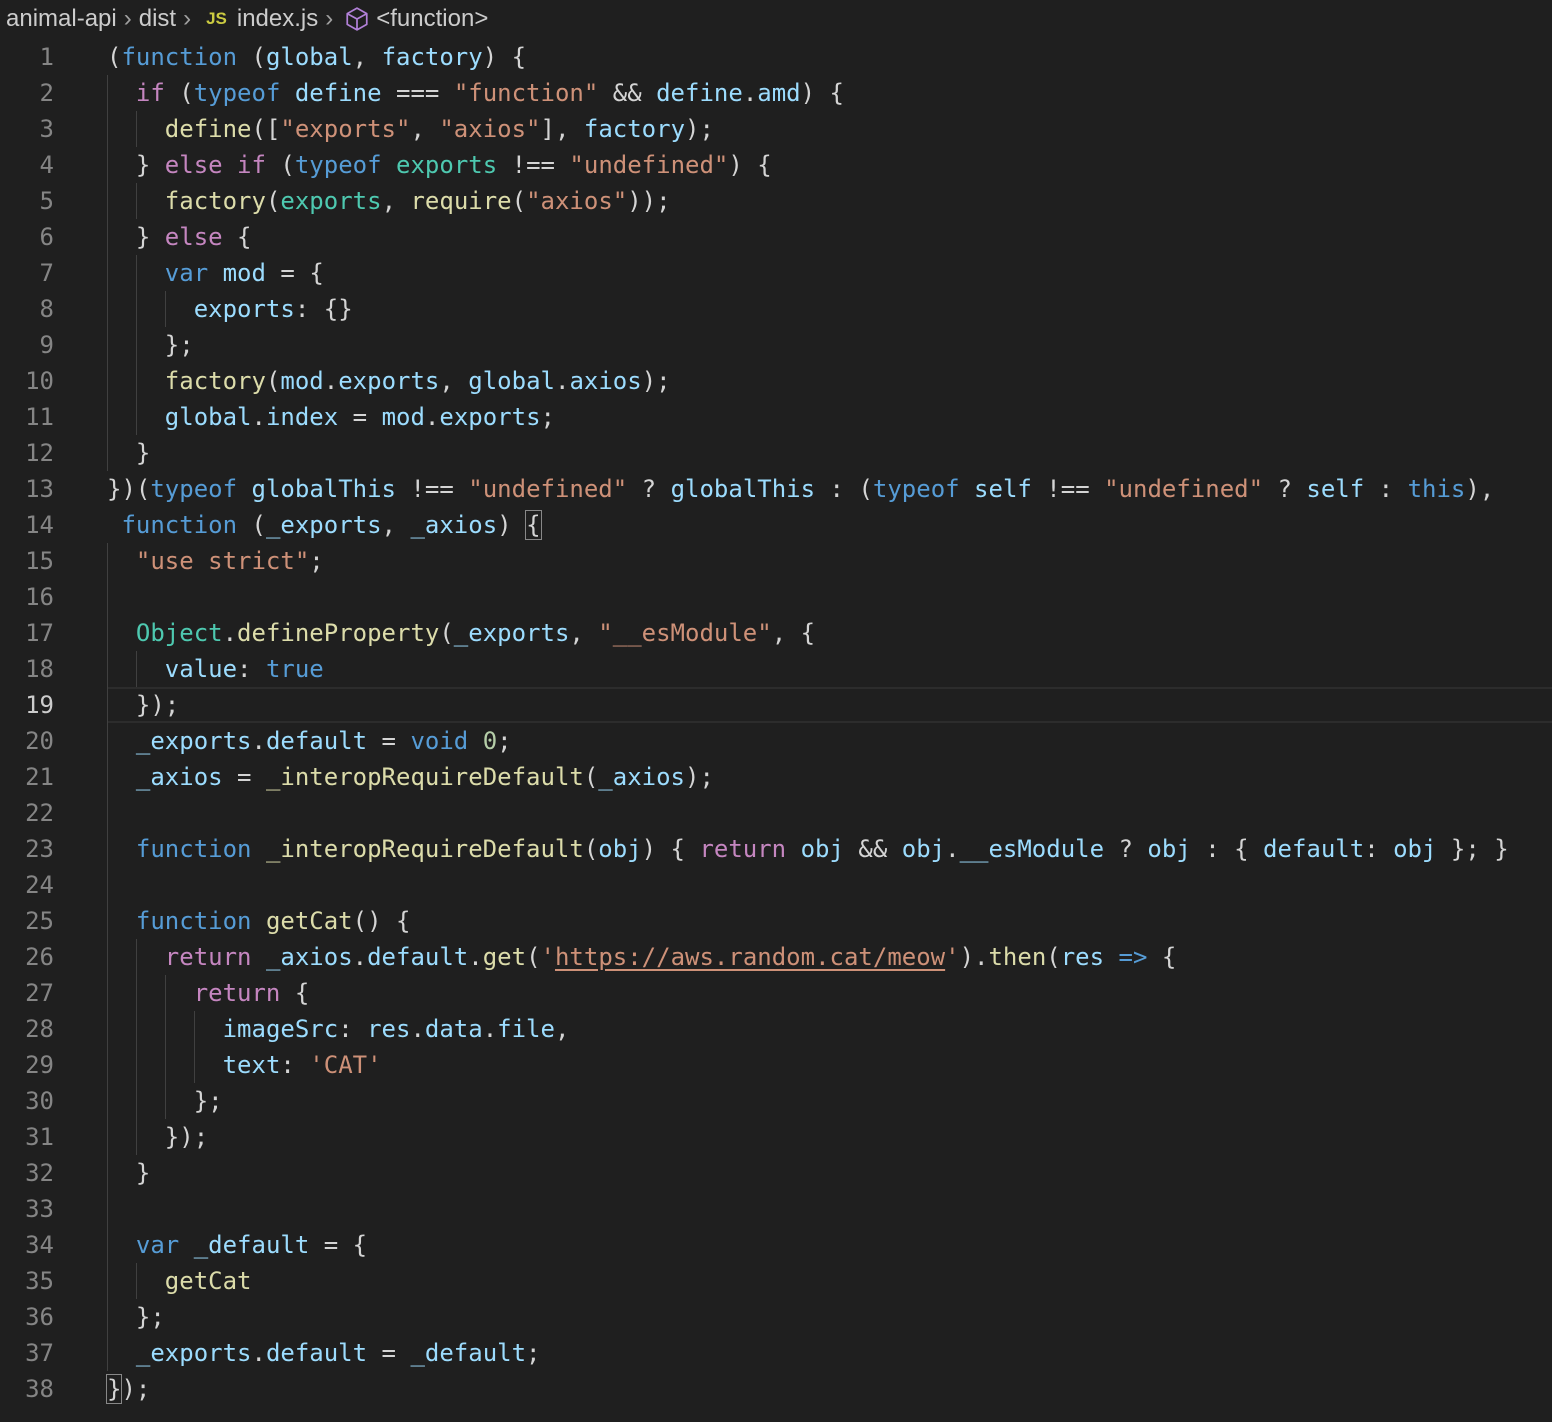 This screenshot has height=1422, width=1552. I want to click on code-line: 24, so click(776, 885).